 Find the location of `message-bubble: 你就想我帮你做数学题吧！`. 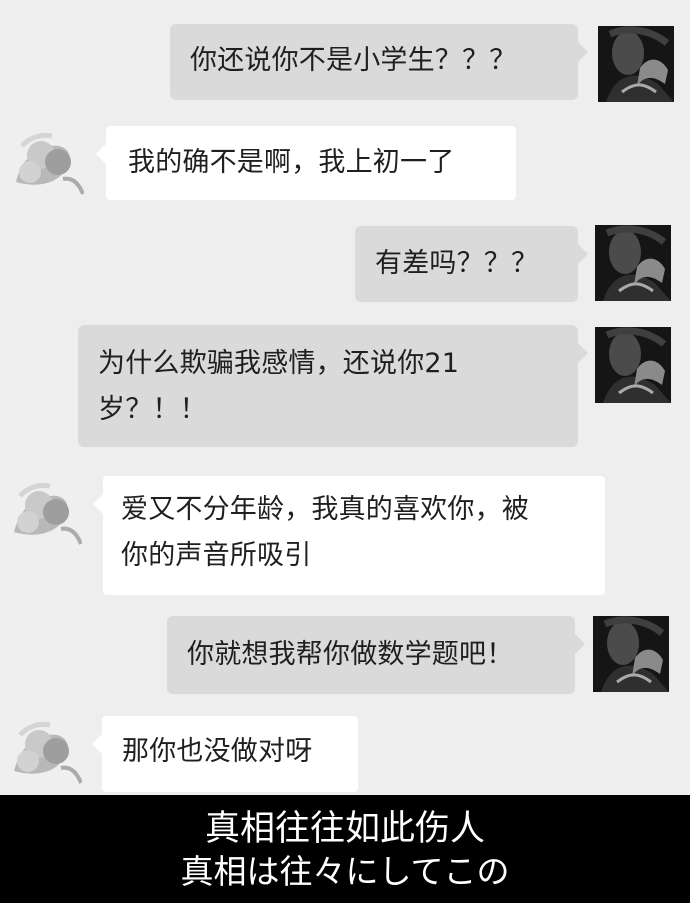

message-bubble: 你就想我帮你做数学题吧！ is located at coordinates (376, 655).